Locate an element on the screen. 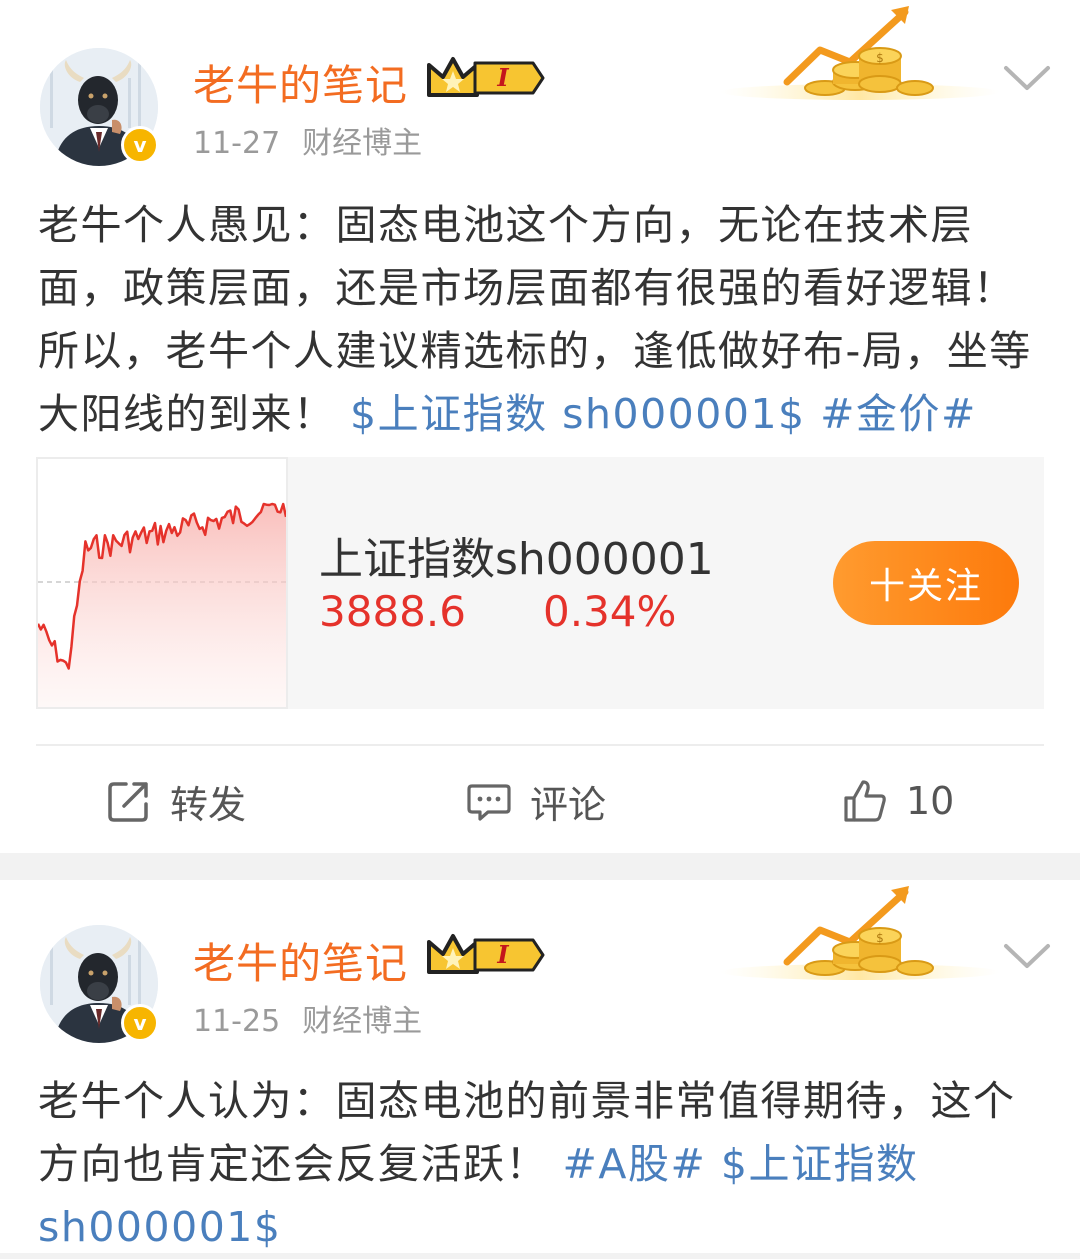 The image size is (1080, 1259). stock-sparkline is located at coordinates (162, 583).